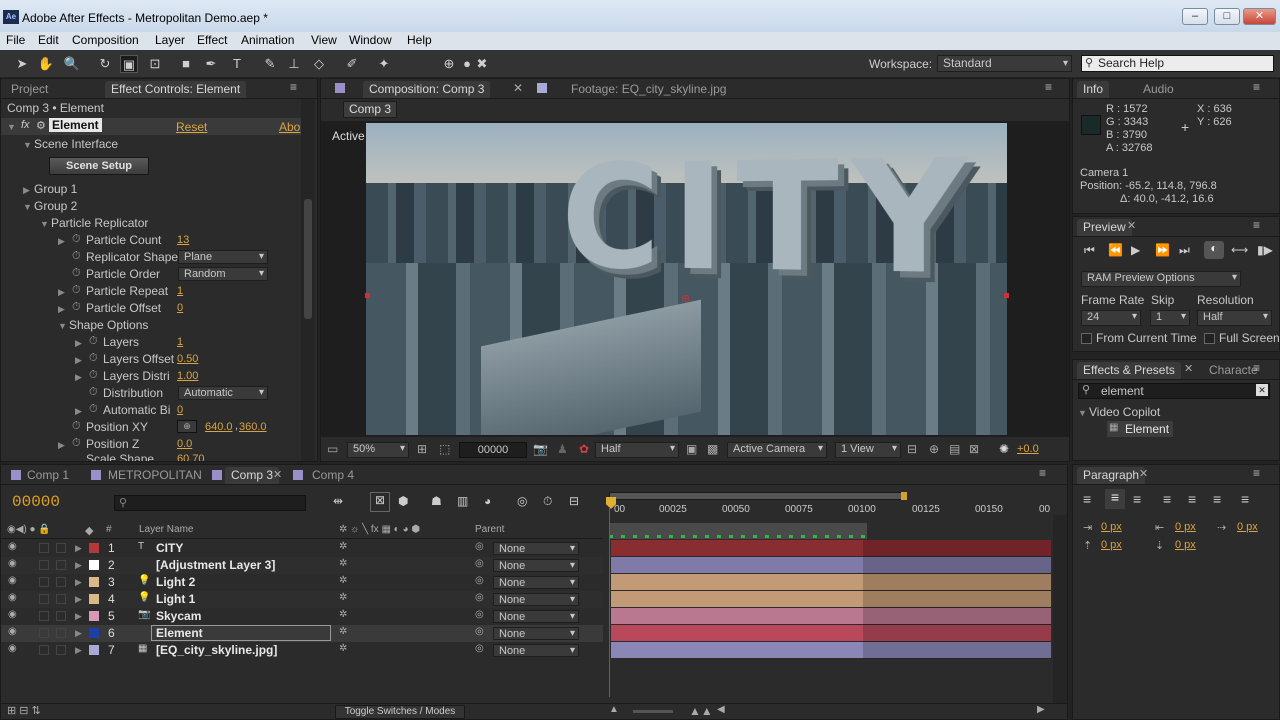 The height and width of the screenshot is (720, 1280). Describe the element at coordinates (180, 308) in the screenshot. I see `particle-offset-value: 0` at that location.